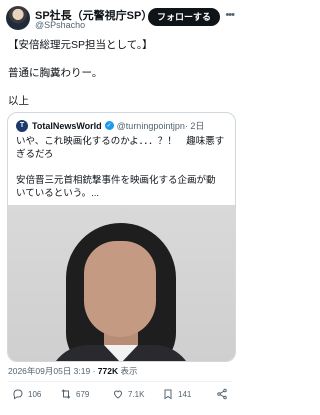  What do you see at coordinates (18, 18) in the screenshot?
I see `avatar` at bounding box center [18, 18].